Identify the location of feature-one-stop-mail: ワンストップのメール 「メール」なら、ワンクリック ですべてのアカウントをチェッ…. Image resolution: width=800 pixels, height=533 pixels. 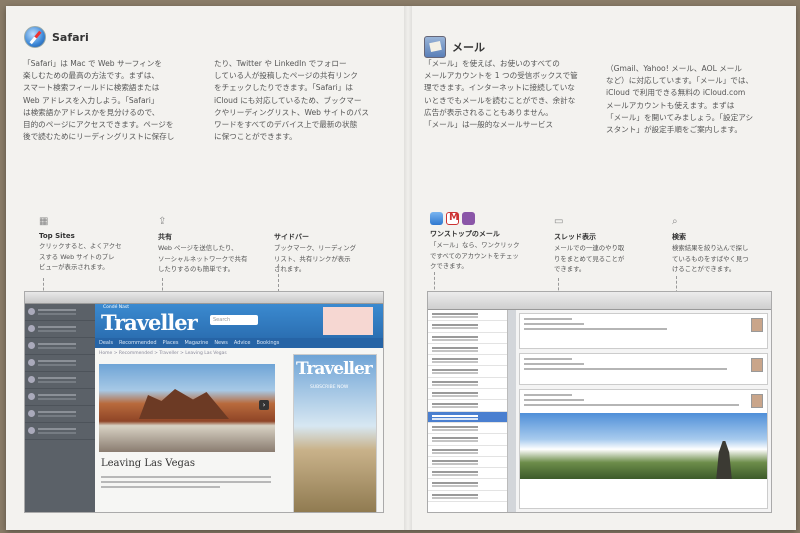
(490, 242).